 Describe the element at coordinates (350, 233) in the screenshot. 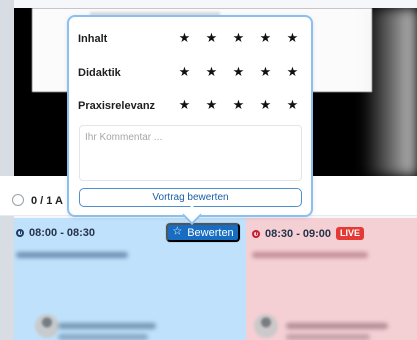

I see `live-status-badge: LIVE` at that location.